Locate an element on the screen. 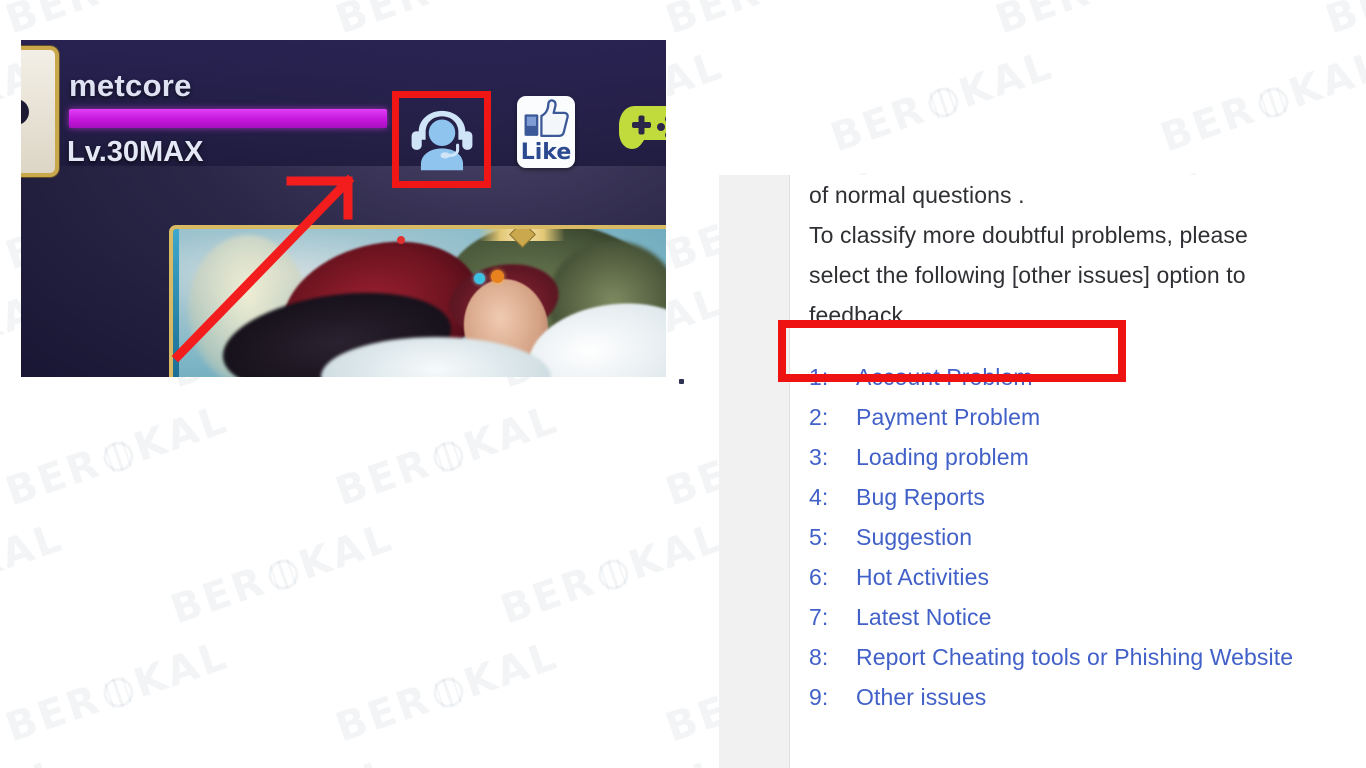 The image size is (1366, 768). issue-number: 1: is located at coordinates (819, 377).